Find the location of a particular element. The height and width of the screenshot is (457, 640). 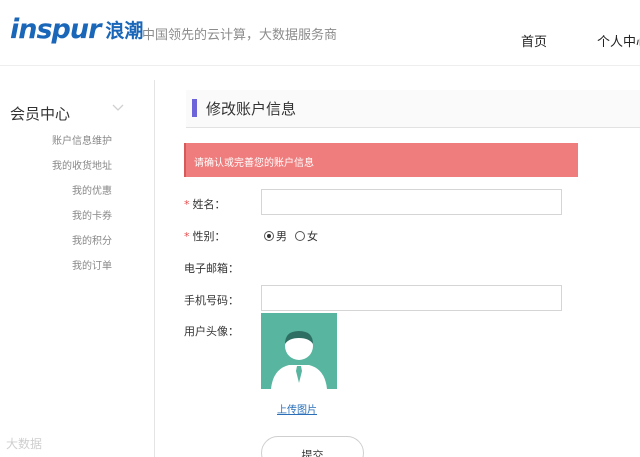

logo-text-en: inspur is located at coordinates (55, 29).